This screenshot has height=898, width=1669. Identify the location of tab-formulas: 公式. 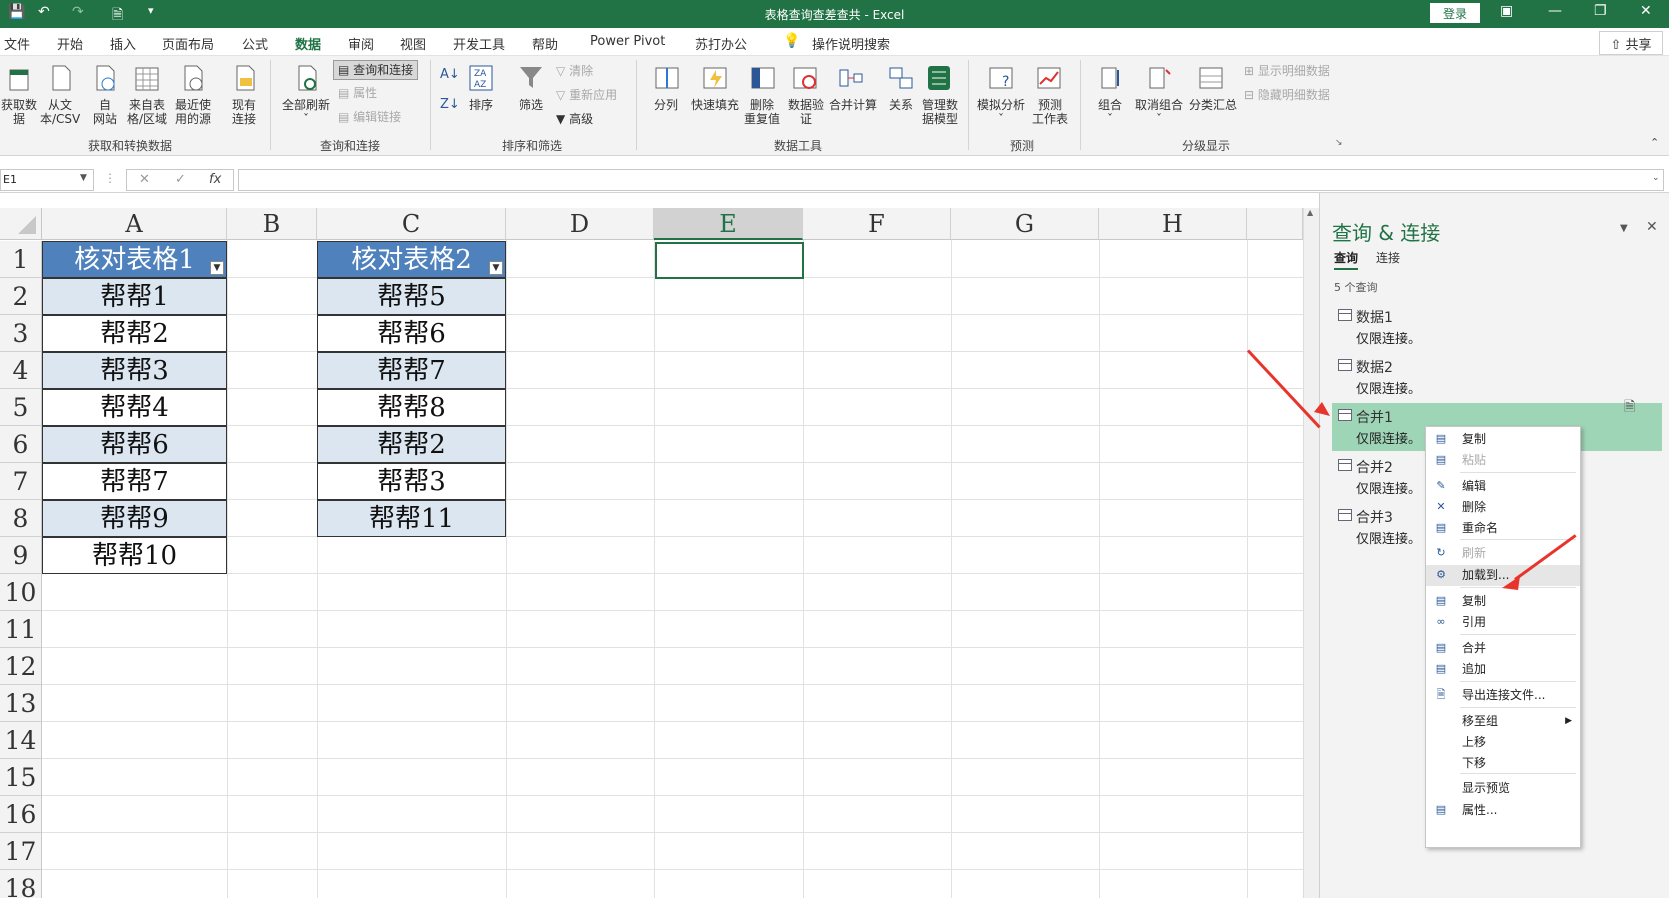
(255, 43).